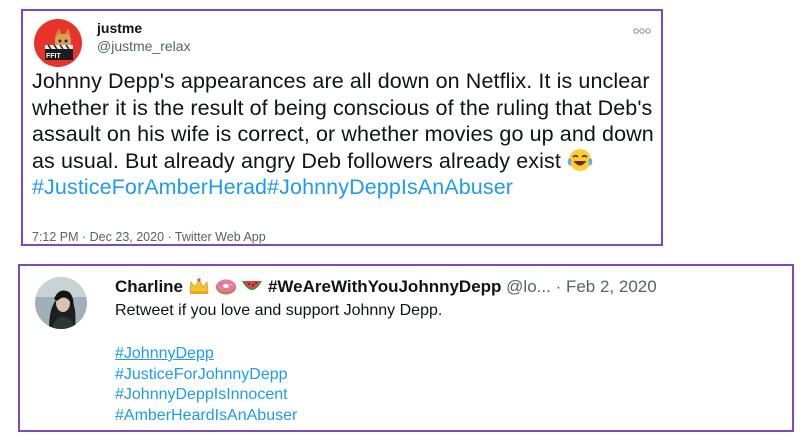  I want to click on display-hashtag: #WeAreWithYouJohnnyDepp, so click(384, 286).